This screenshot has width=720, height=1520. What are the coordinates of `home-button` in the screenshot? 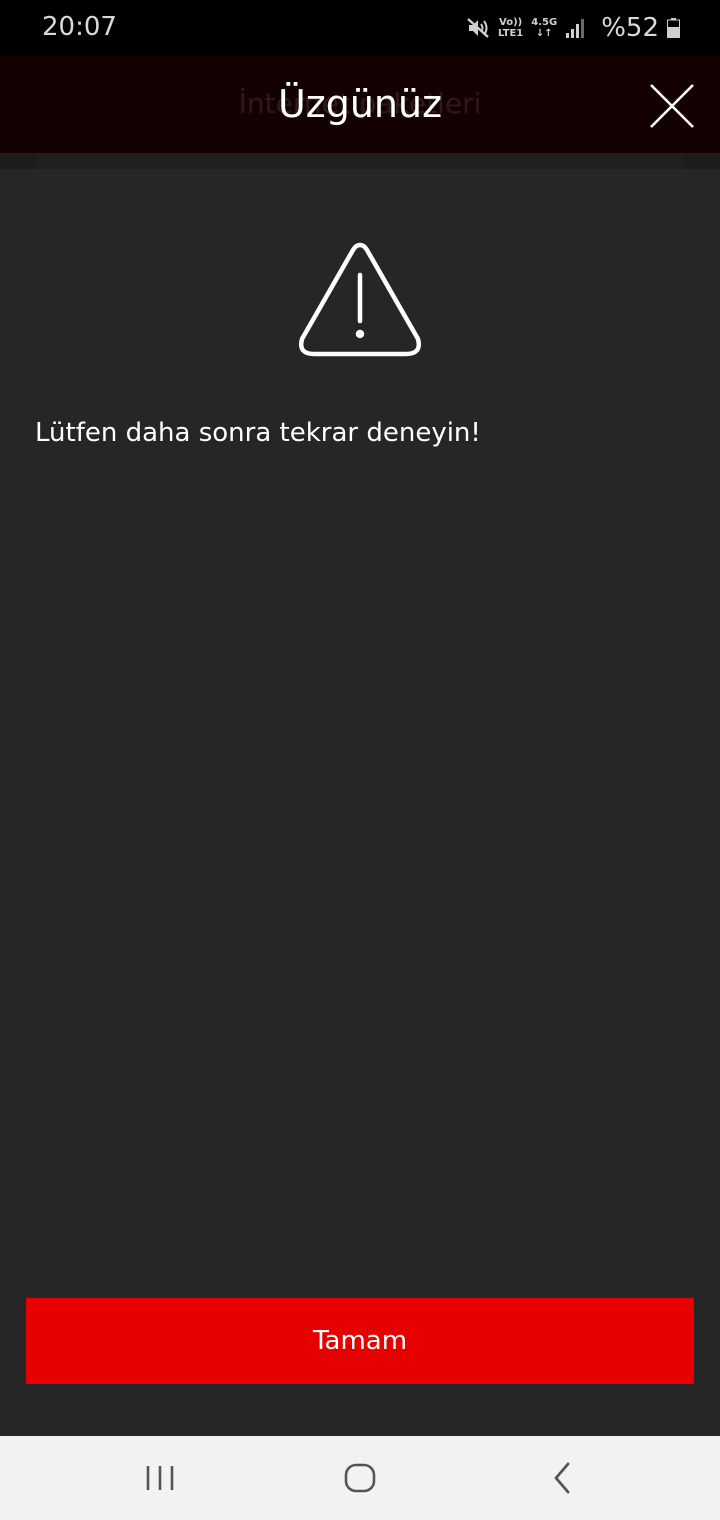 It's located at (360, 1478).